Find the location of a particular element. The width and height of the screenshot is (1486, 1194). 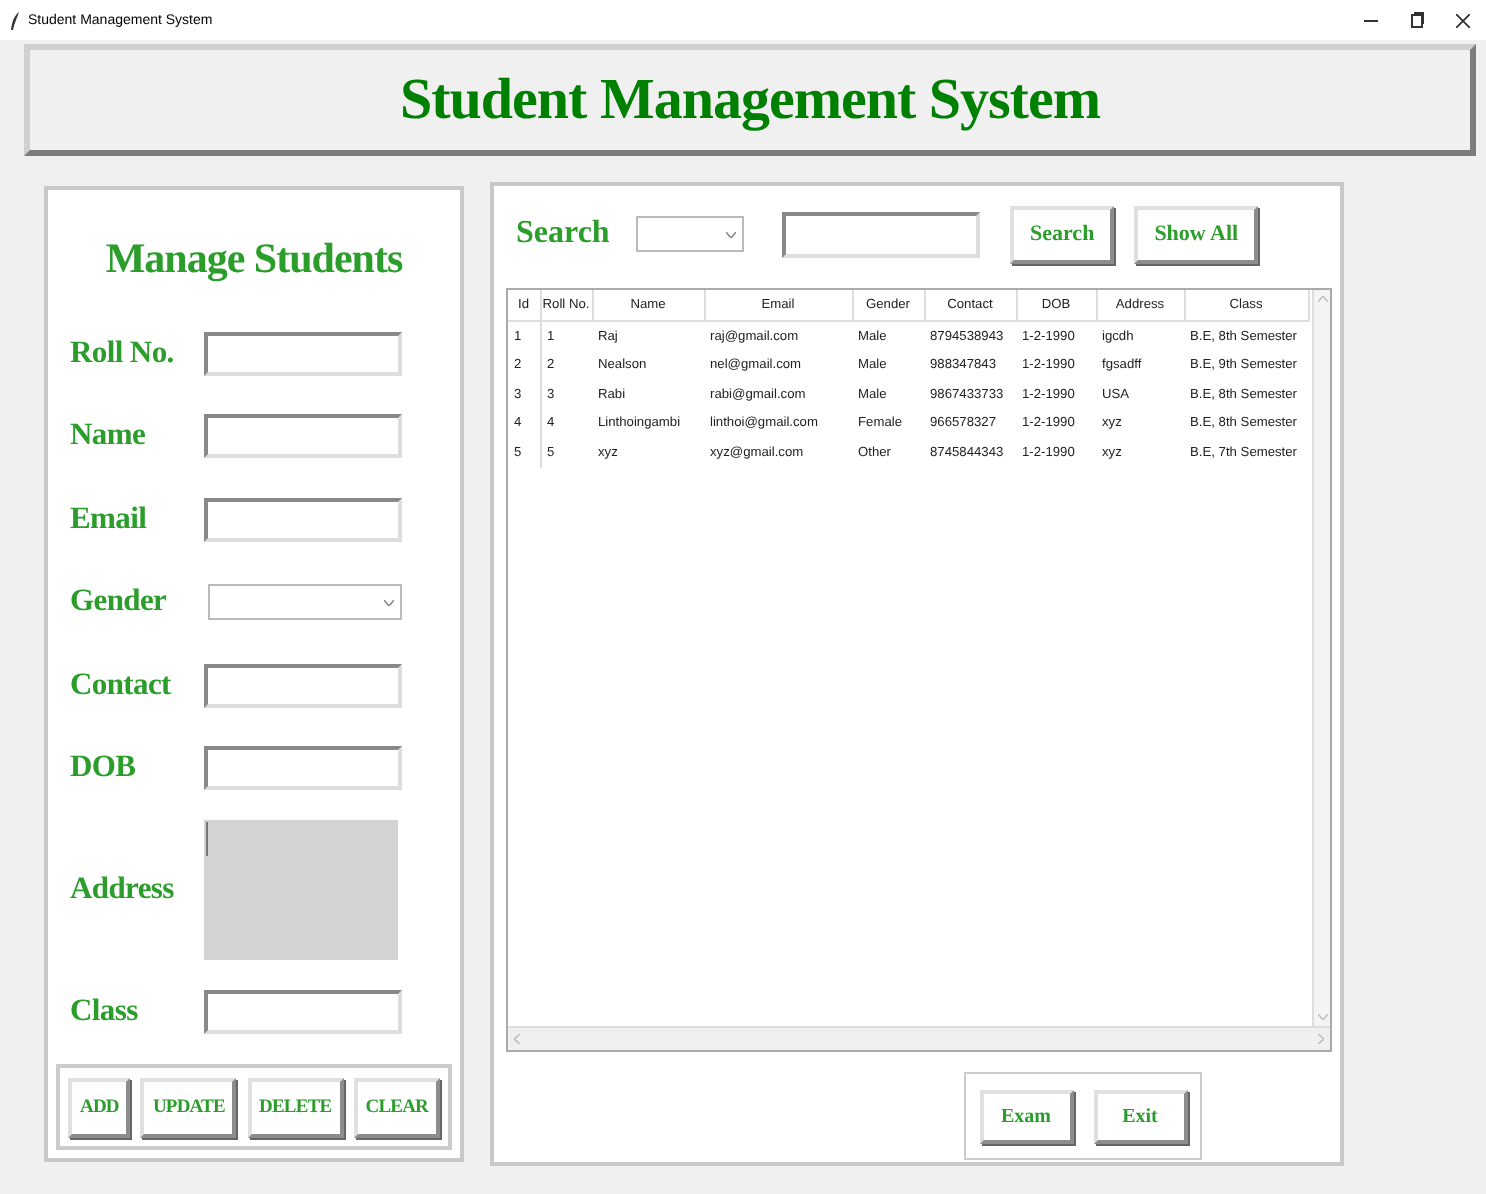

footer-button: Exam is located at coordinates (1026, 1116).